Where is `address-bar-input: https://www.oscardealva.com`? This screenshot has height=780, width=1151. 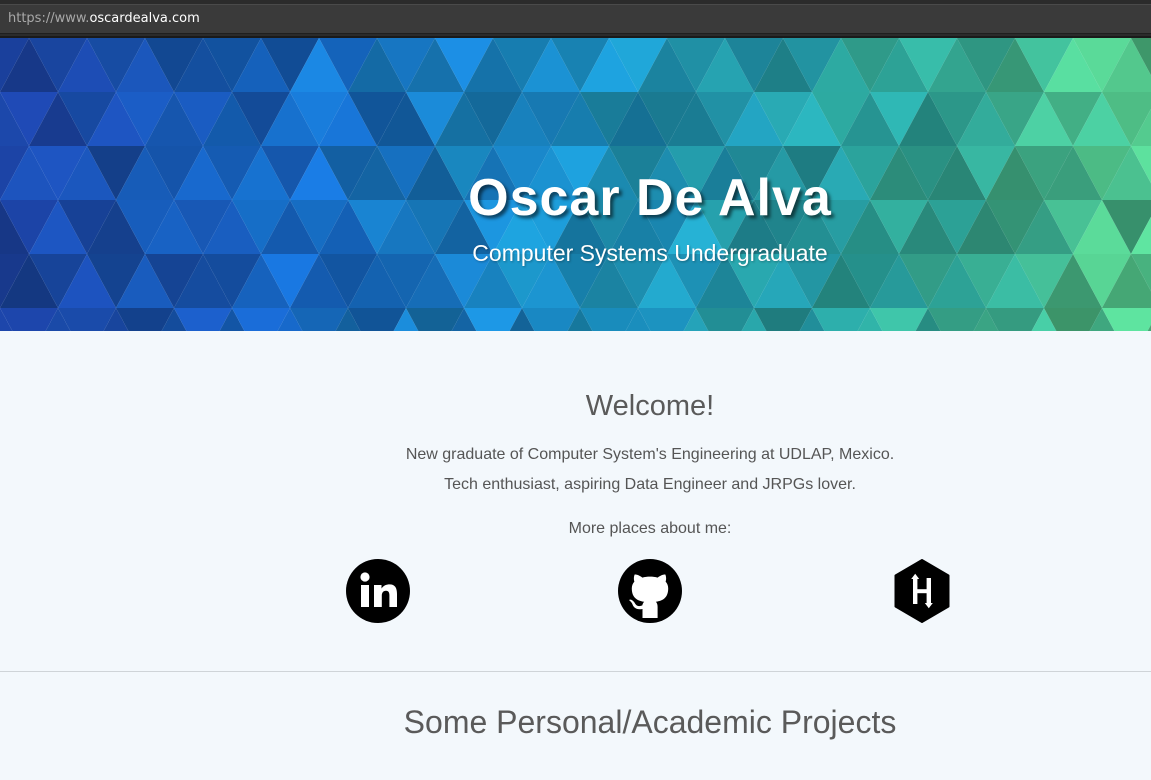 address-bar-input: https://www.oscardealva.com is located at coordinates (575, 19).